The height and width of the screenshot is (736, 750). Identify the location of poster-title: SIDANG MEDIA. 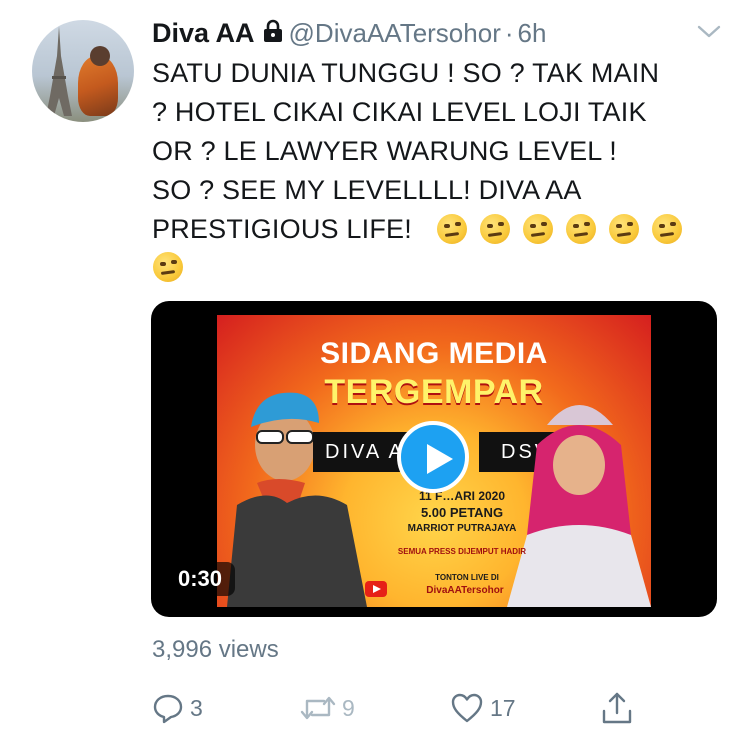
(434, 353).